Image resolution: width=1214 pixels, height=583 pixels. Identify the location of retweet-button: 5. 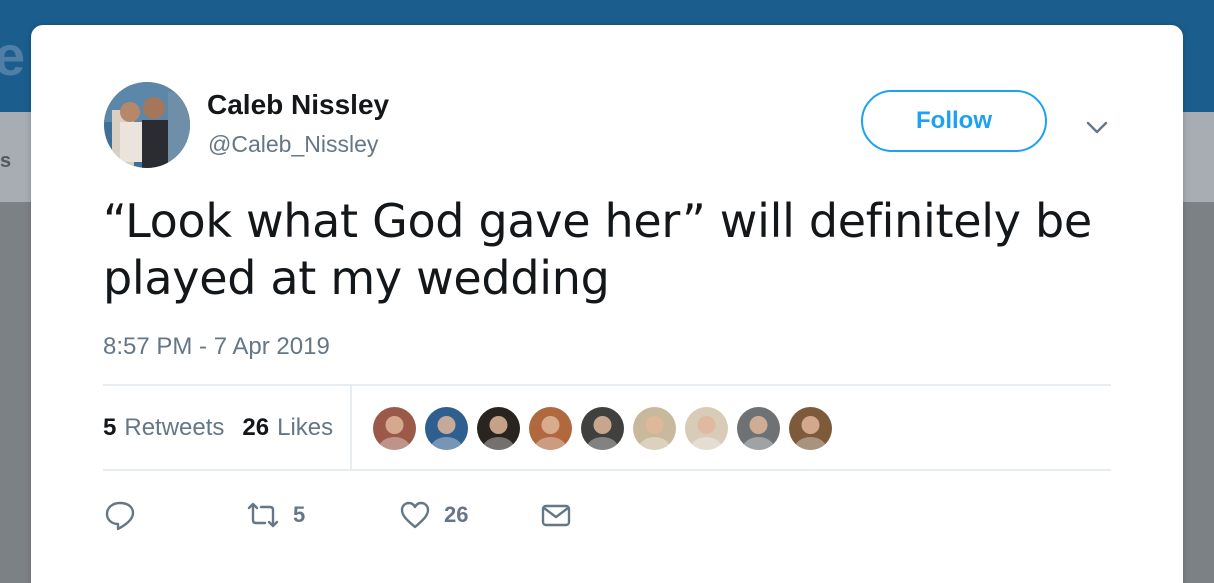
(275, 515).